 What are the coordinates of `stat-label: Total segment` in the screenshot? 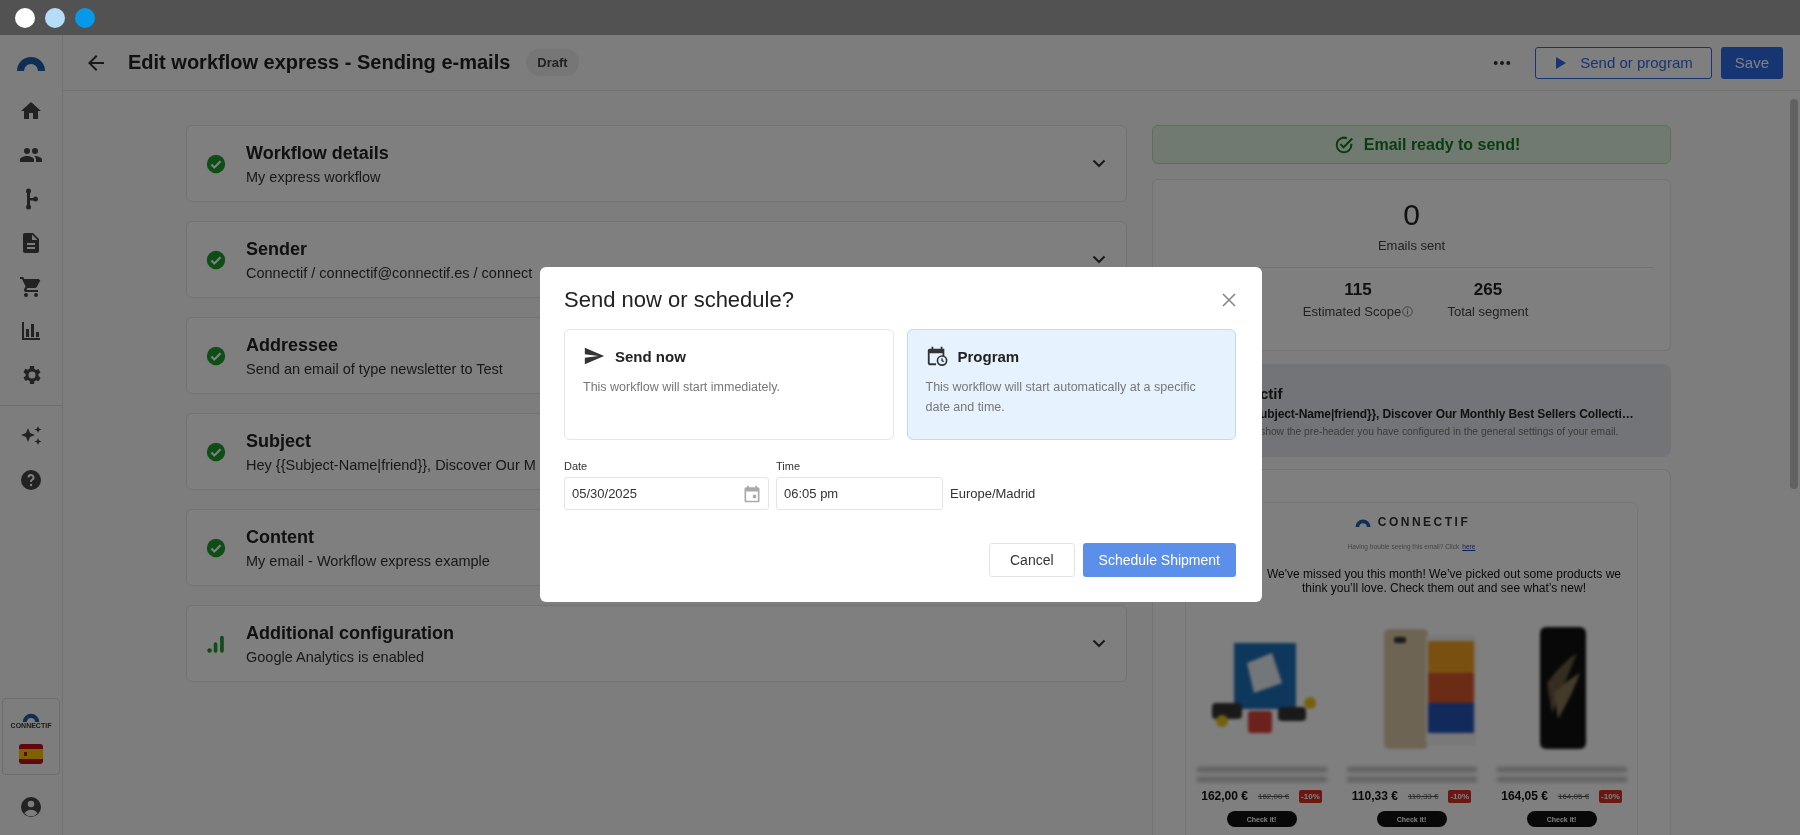 It's located at (1488, 311).